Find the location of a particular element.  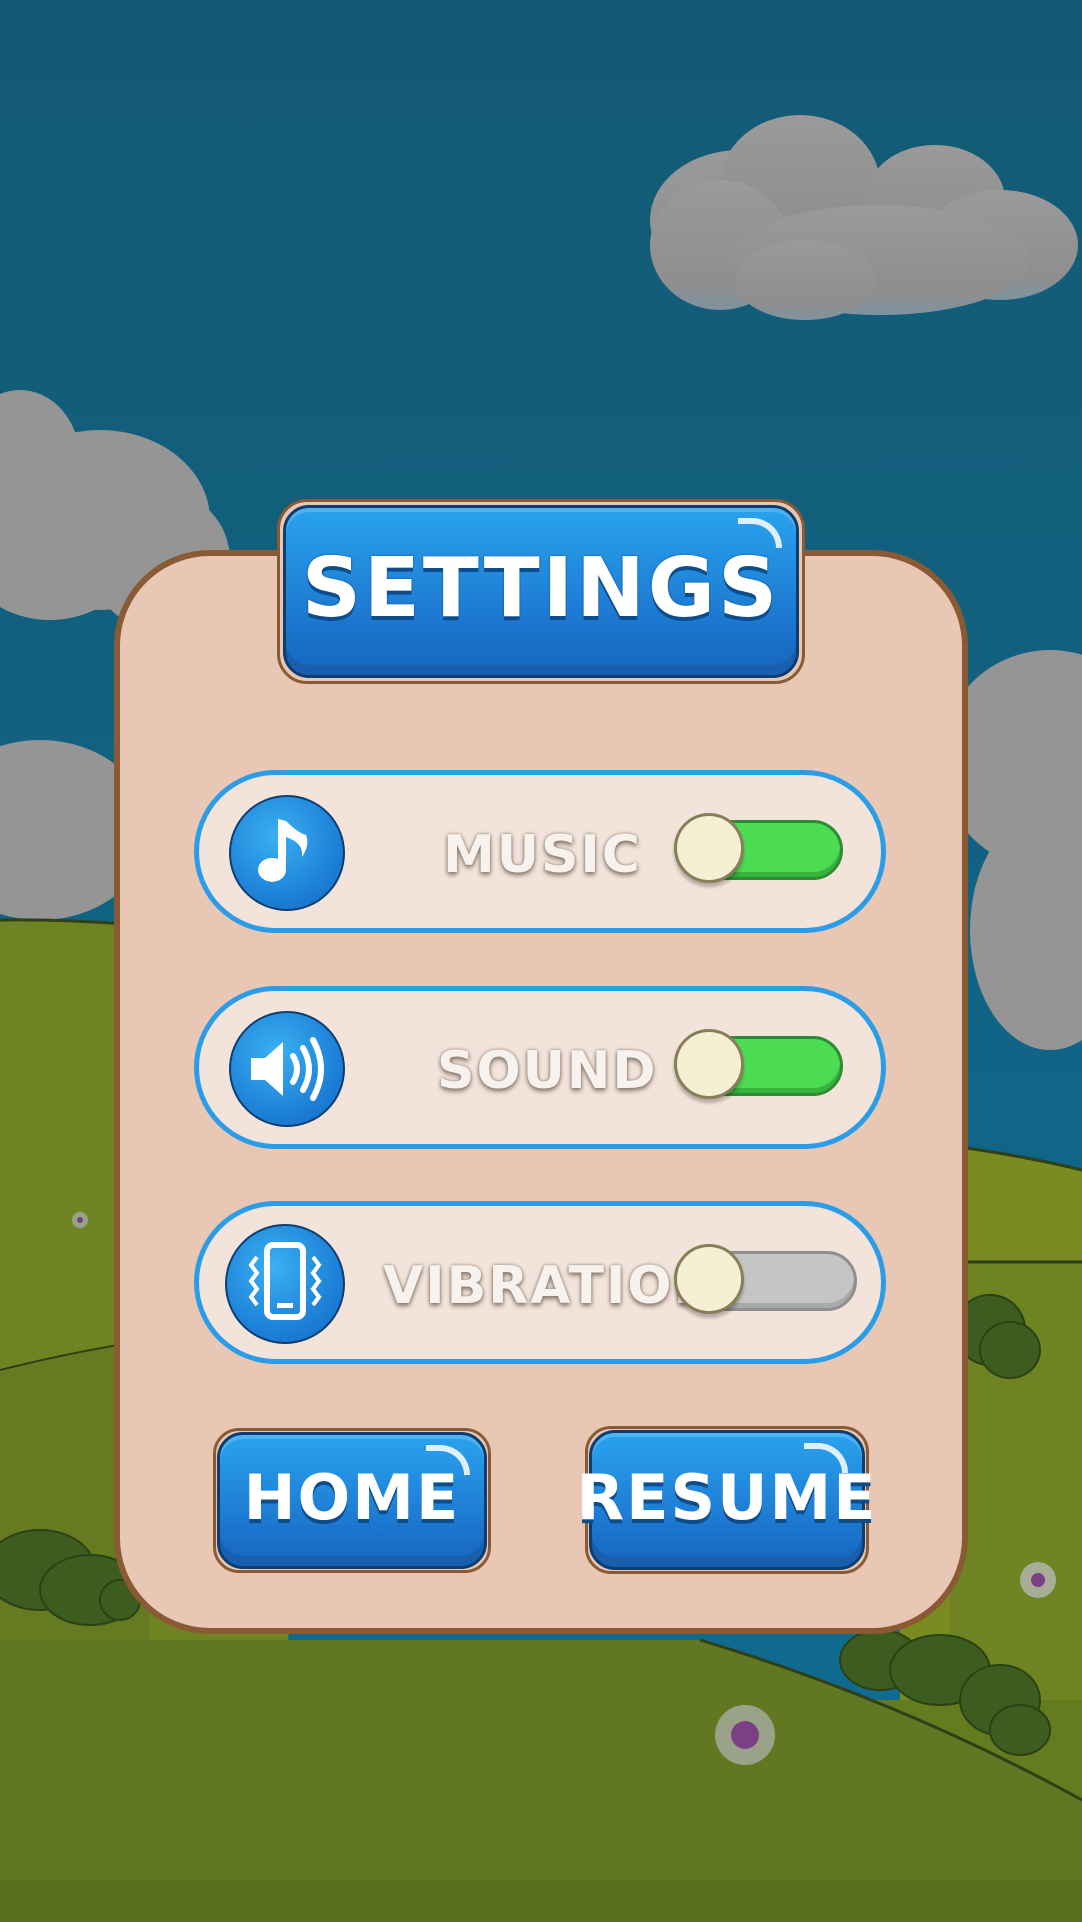

speaker-icon is located at coordinates (287, 1069).